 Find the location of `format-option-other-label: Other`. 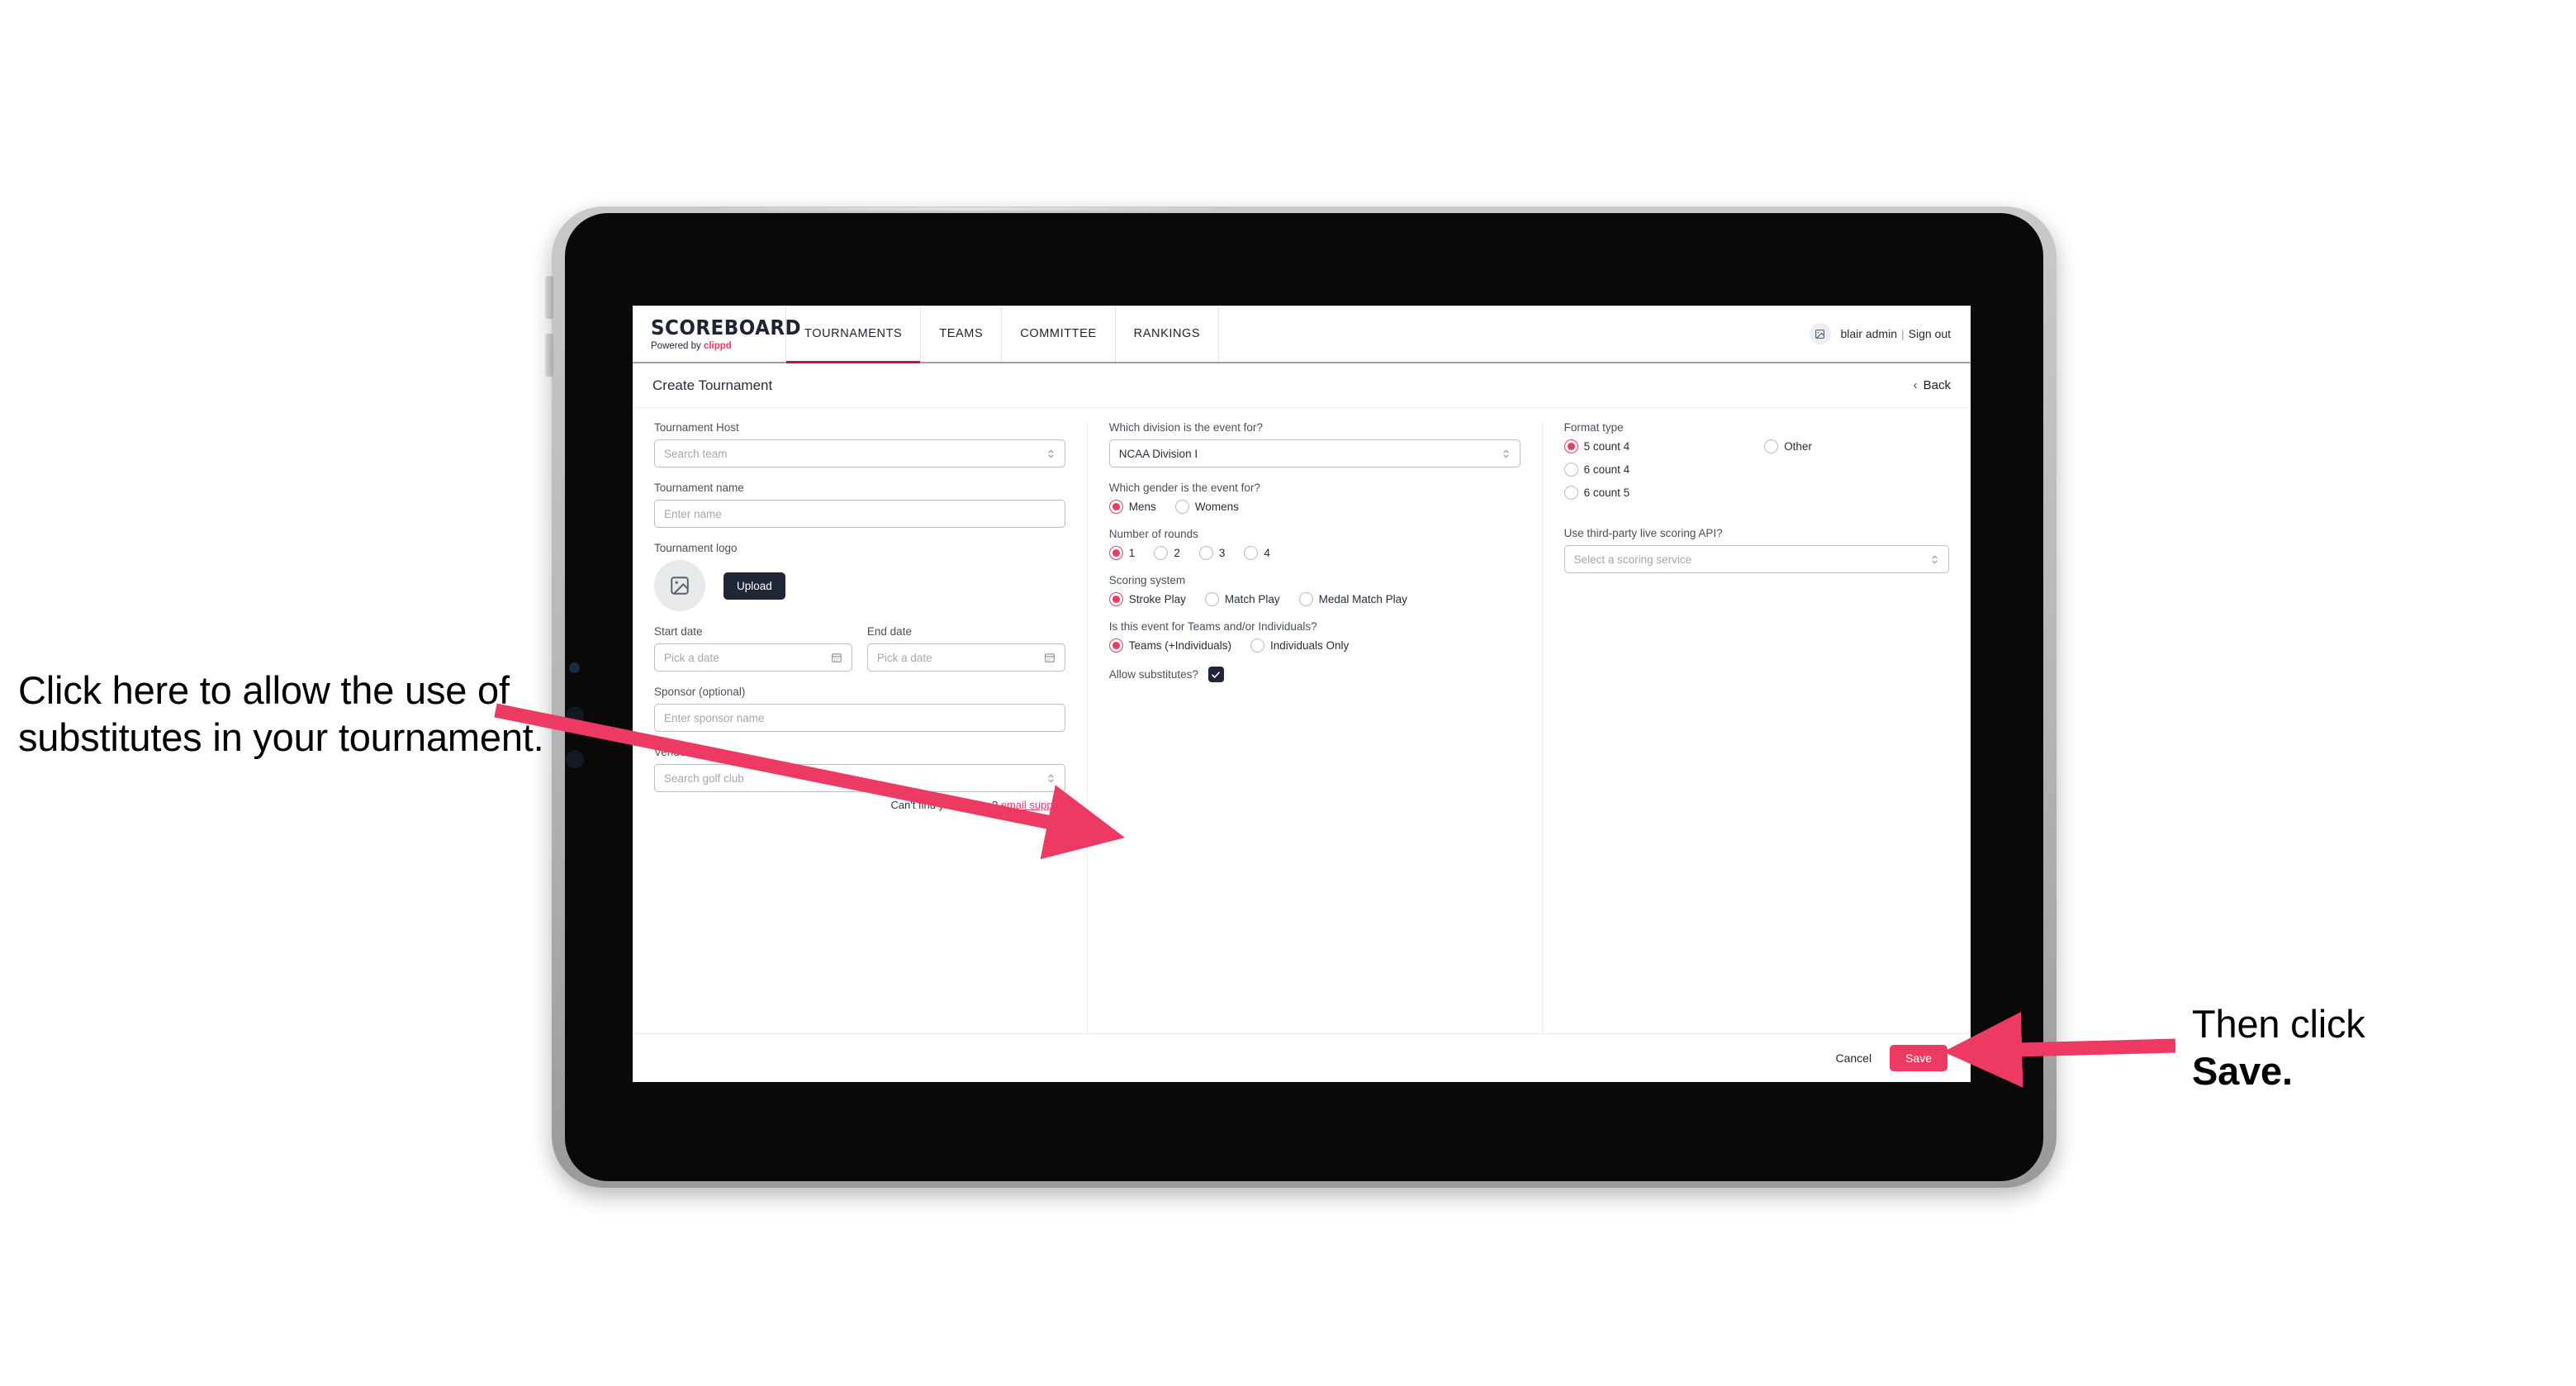

format-option-other-label: Other is located at coordinates (1798, 446).